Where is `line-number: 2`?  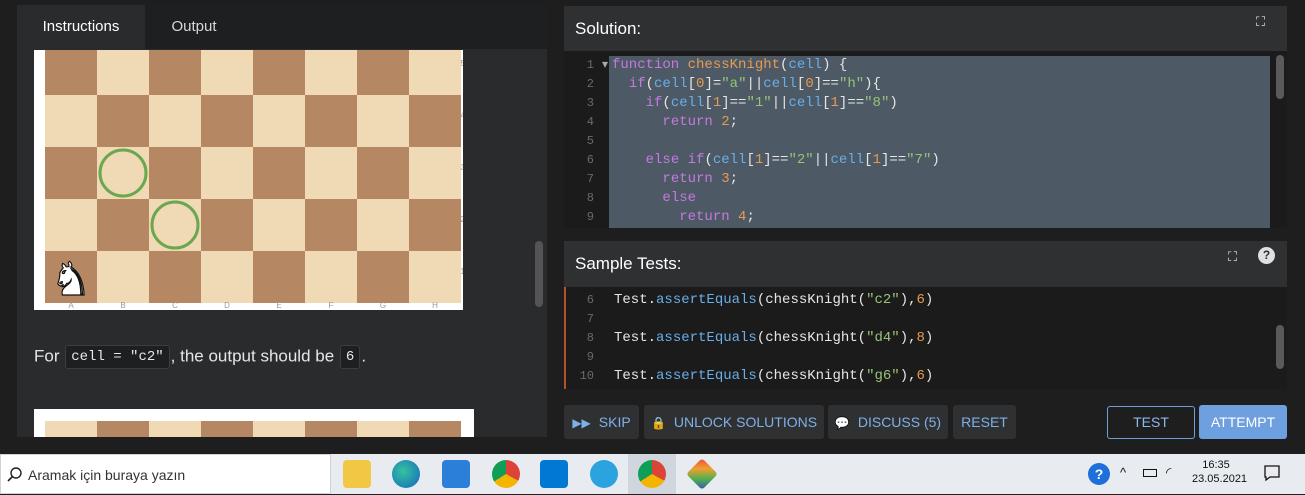 line-number: 2 is located at coordinates (590, 84).